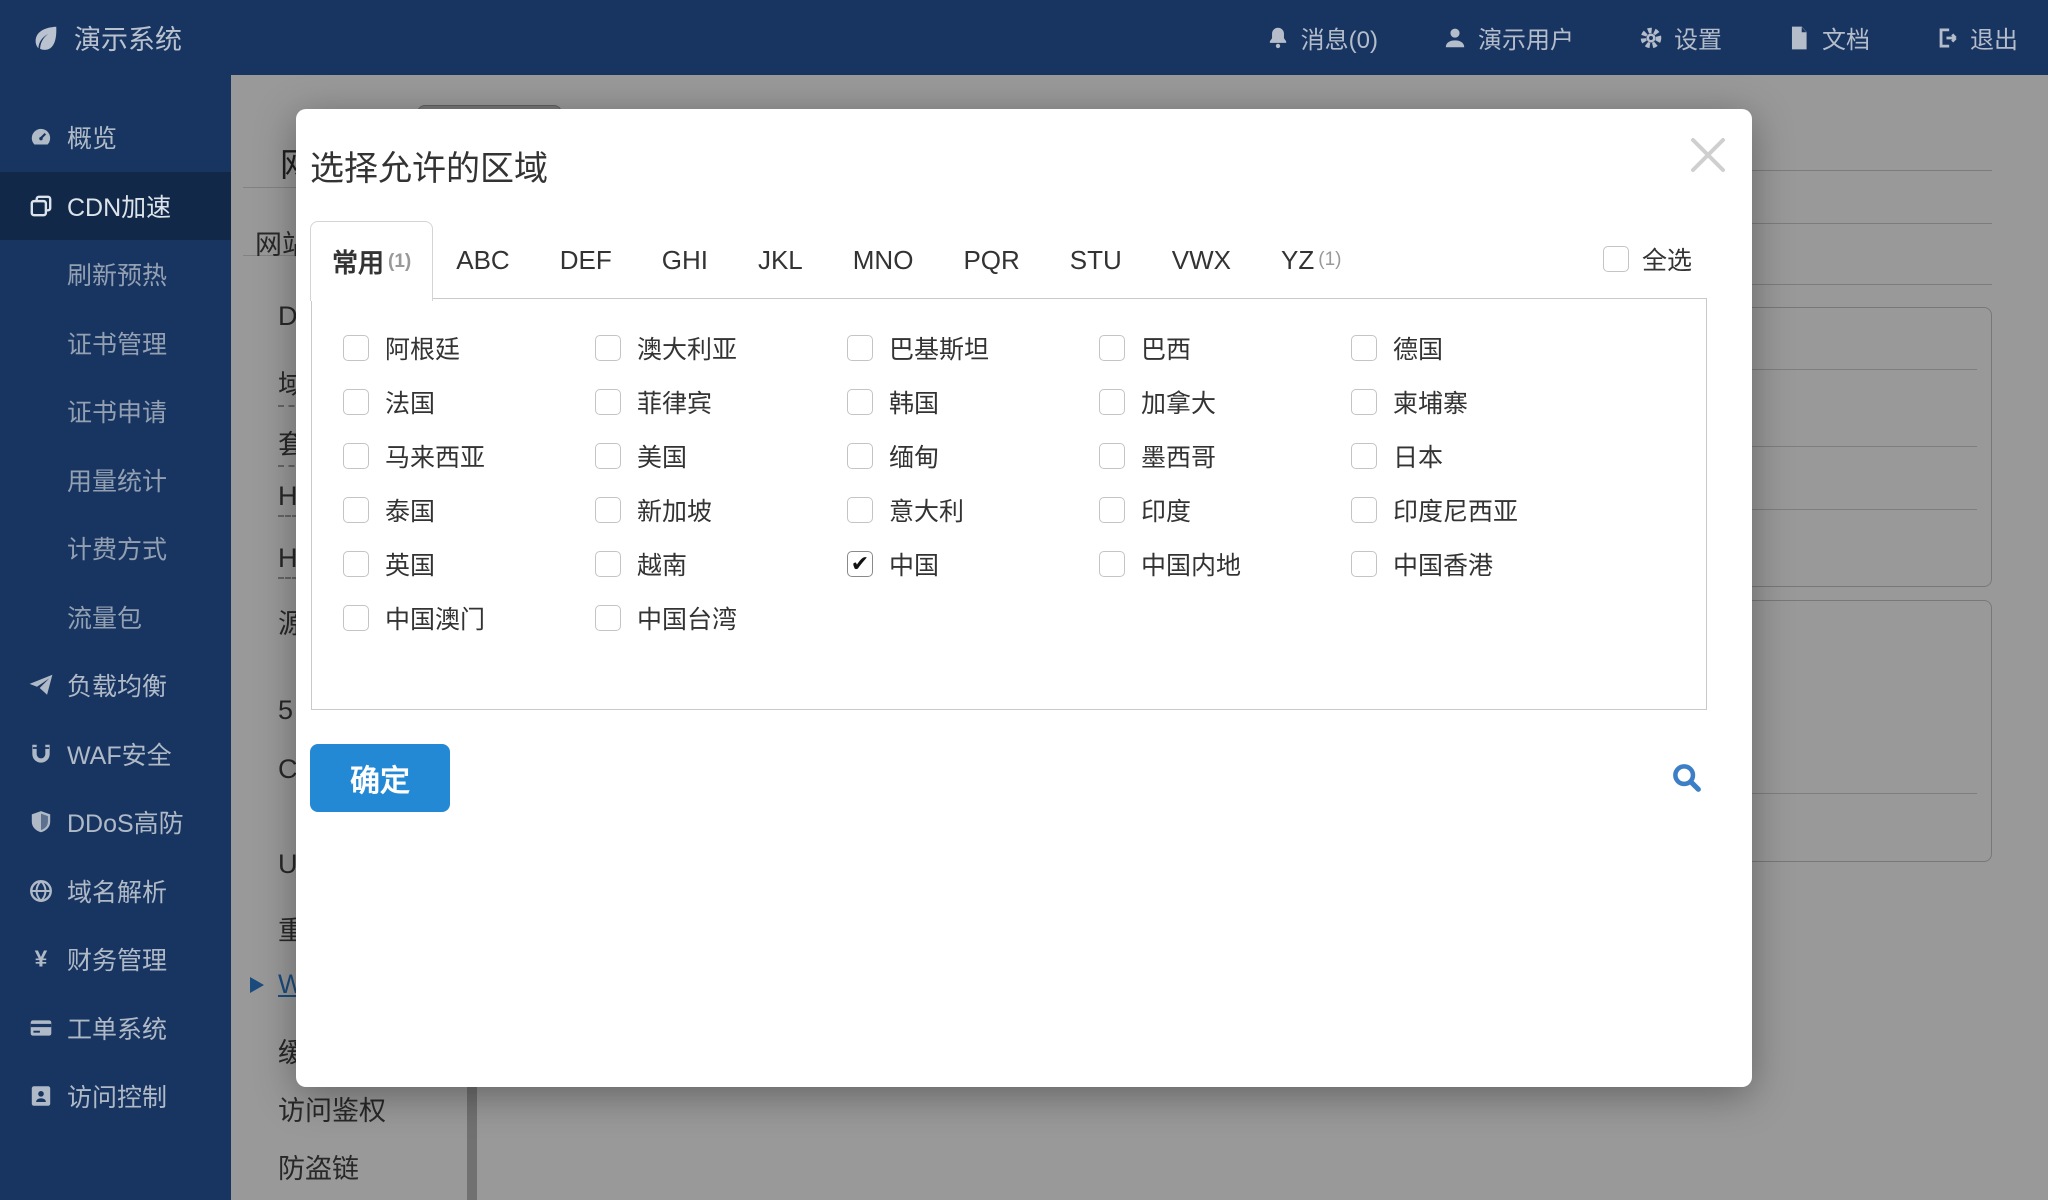 The height and width of the screenshot is (1200, 2048). I want to click on navbar-item-icon, so click(1947, 38).